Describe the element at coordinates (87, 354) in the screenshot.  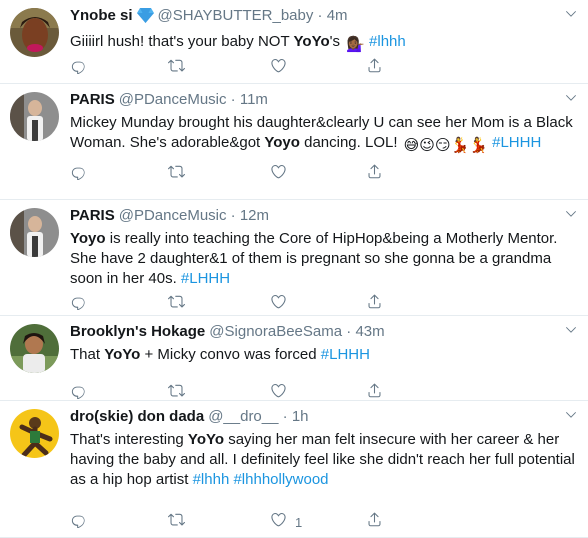
I see `tweet-text-segment: That` at that location.